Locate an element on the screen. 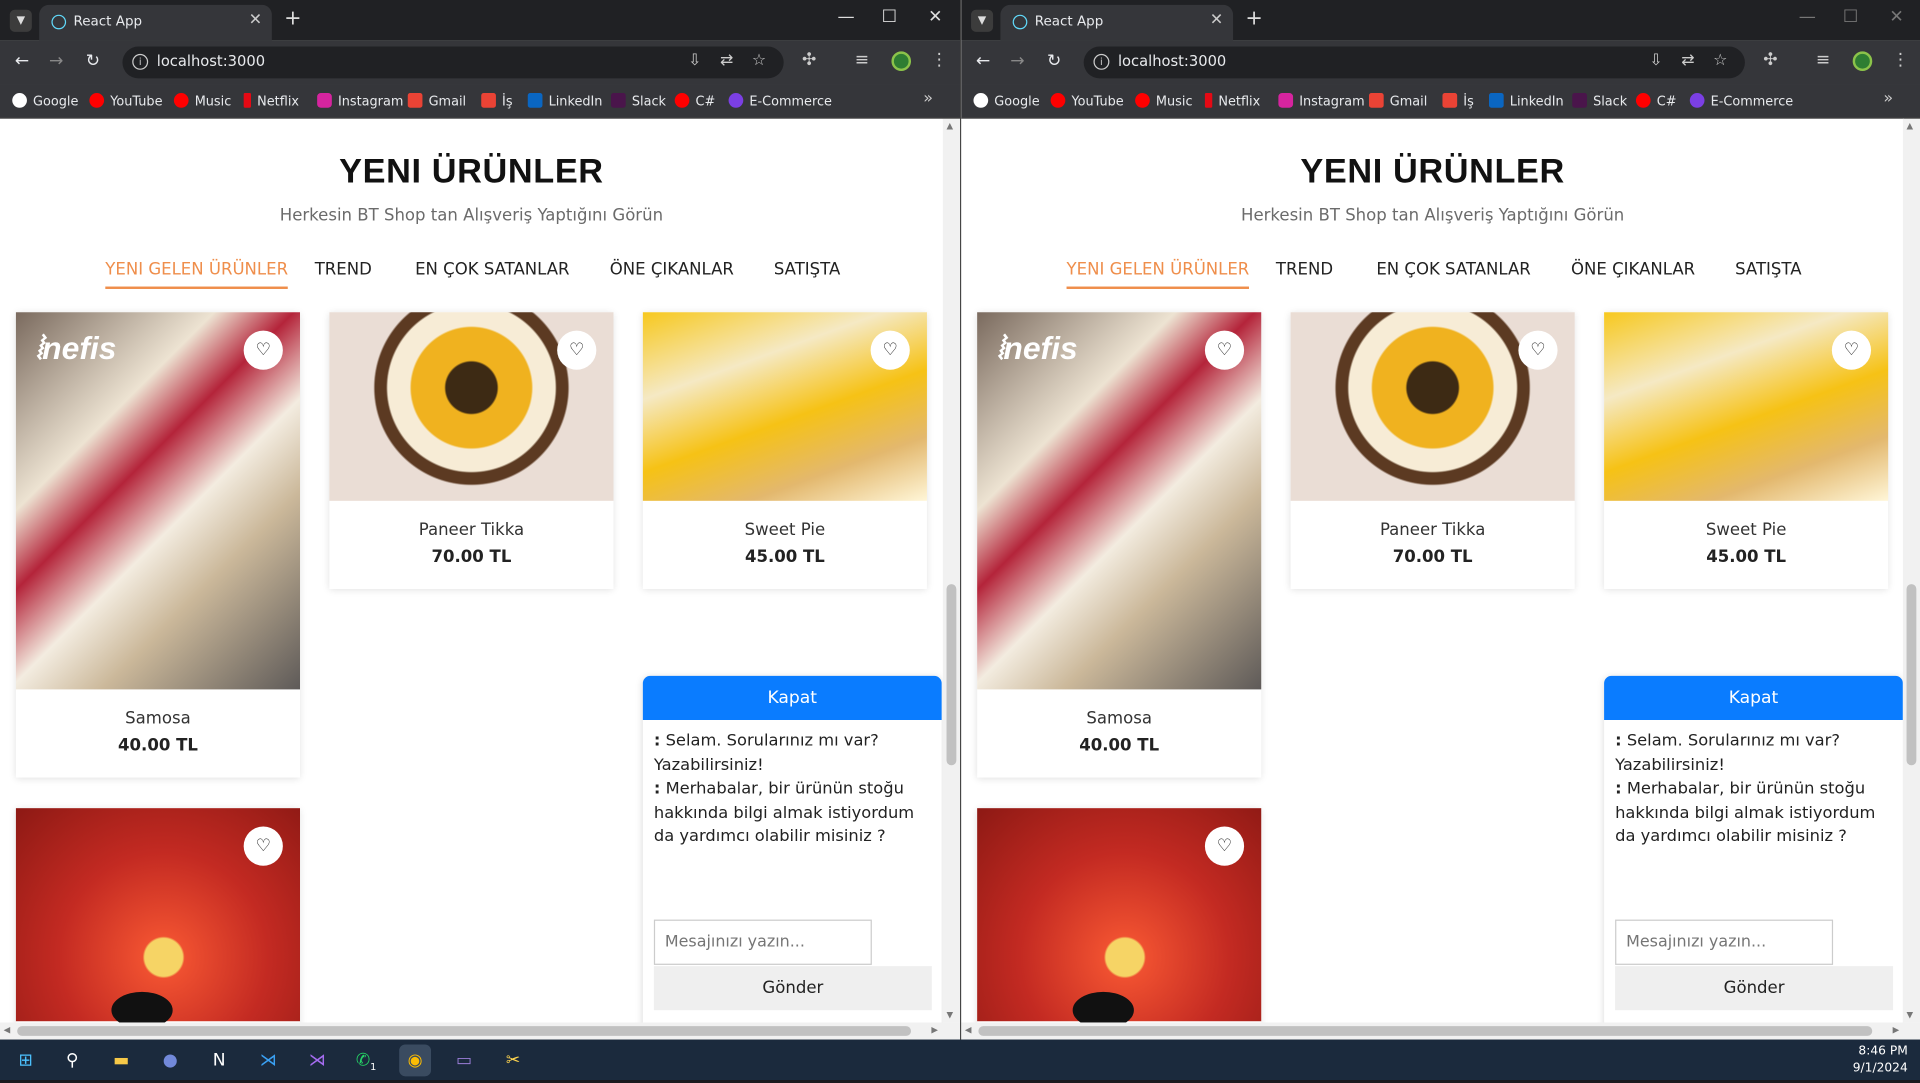 Image resolution: width=1920 pixels, height=1083 pixels. bookmark-netflix: Netflix is located at coordinates (1232, 101).